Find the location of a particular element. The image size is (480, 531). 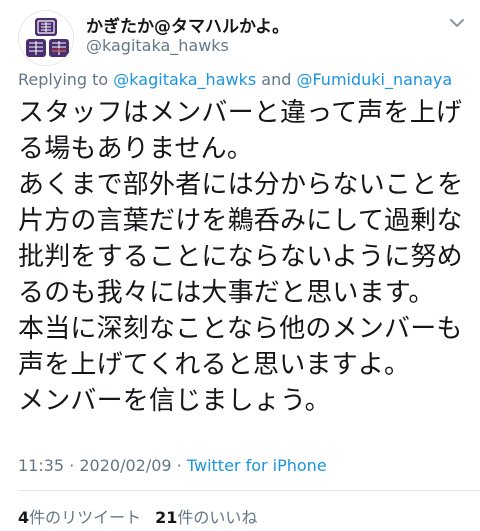

team-emblem-icon is located at coordinates (46, 38).